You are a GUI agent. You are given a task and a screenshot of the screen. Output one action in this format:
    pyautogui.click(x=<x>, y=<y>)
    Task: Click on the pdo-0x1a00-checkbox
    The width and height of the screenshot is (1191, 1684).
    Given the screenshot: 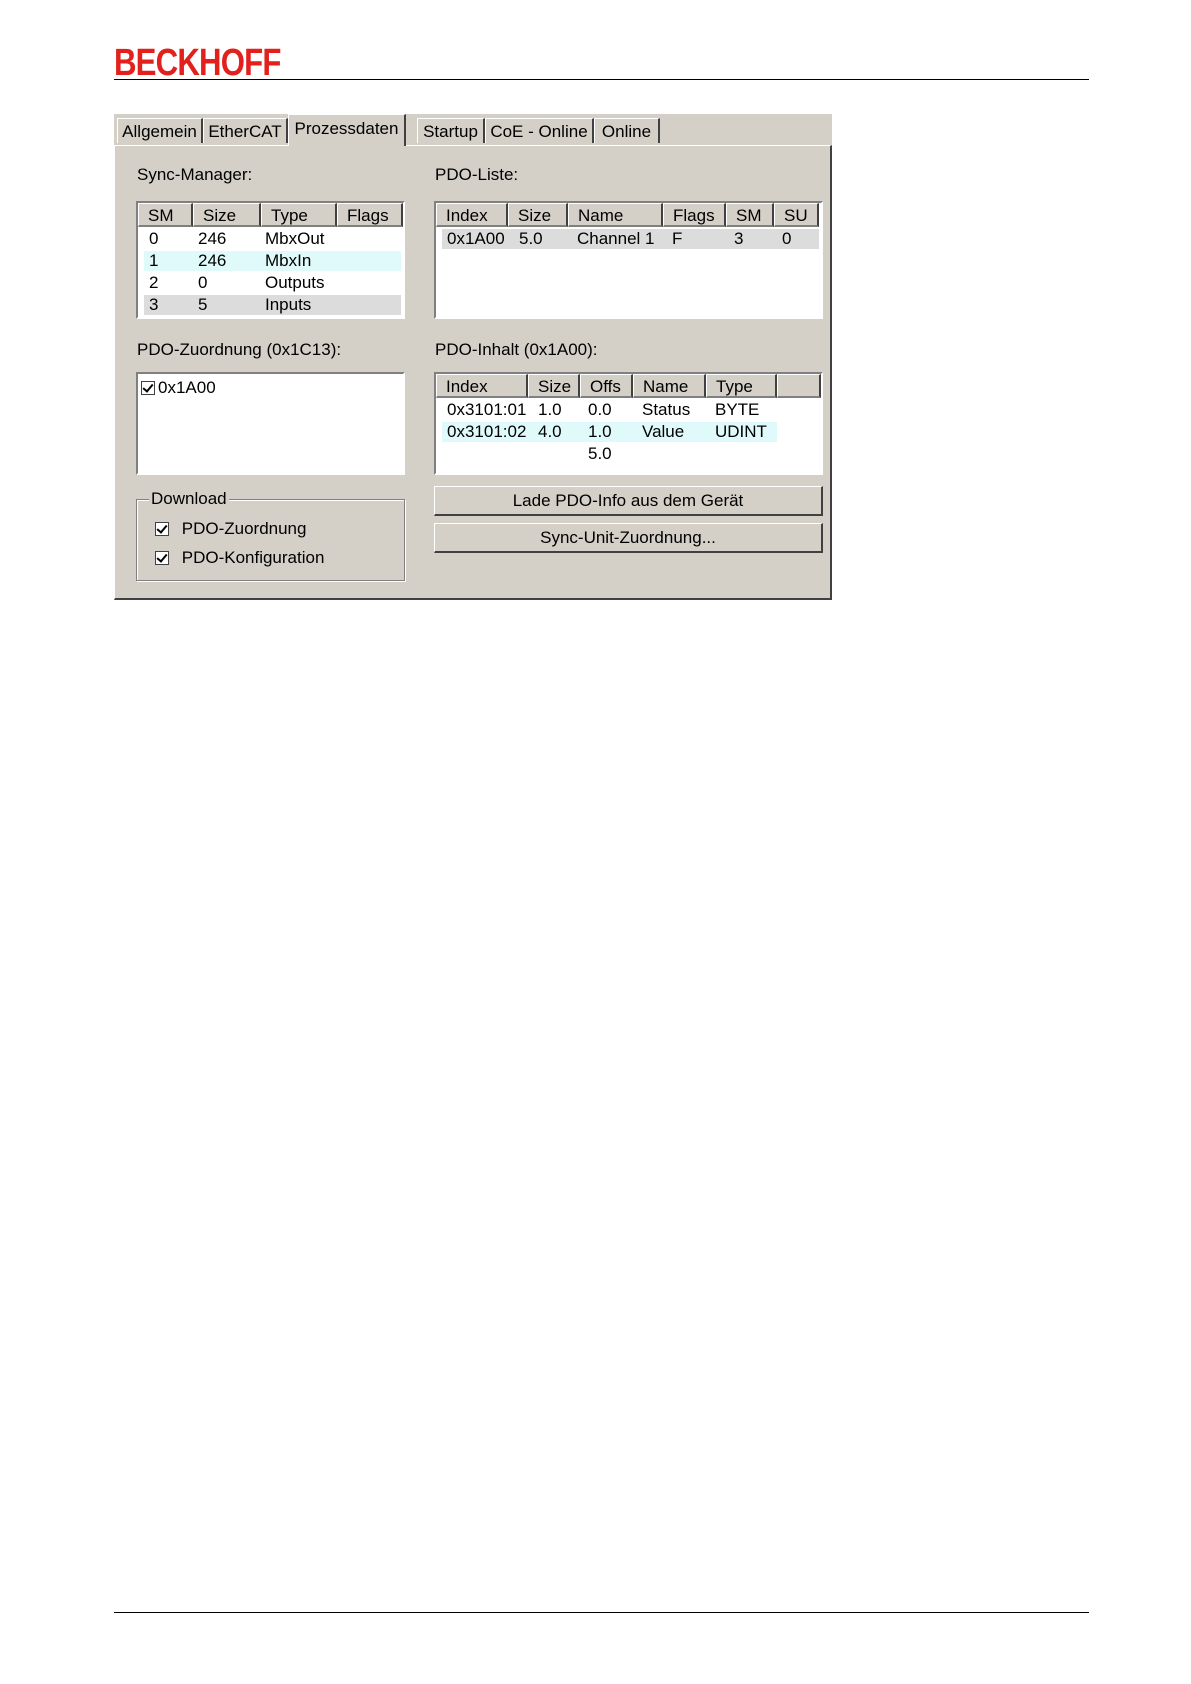 What is the action you would take?
    pyautogui.click(x=148, y=388)
    